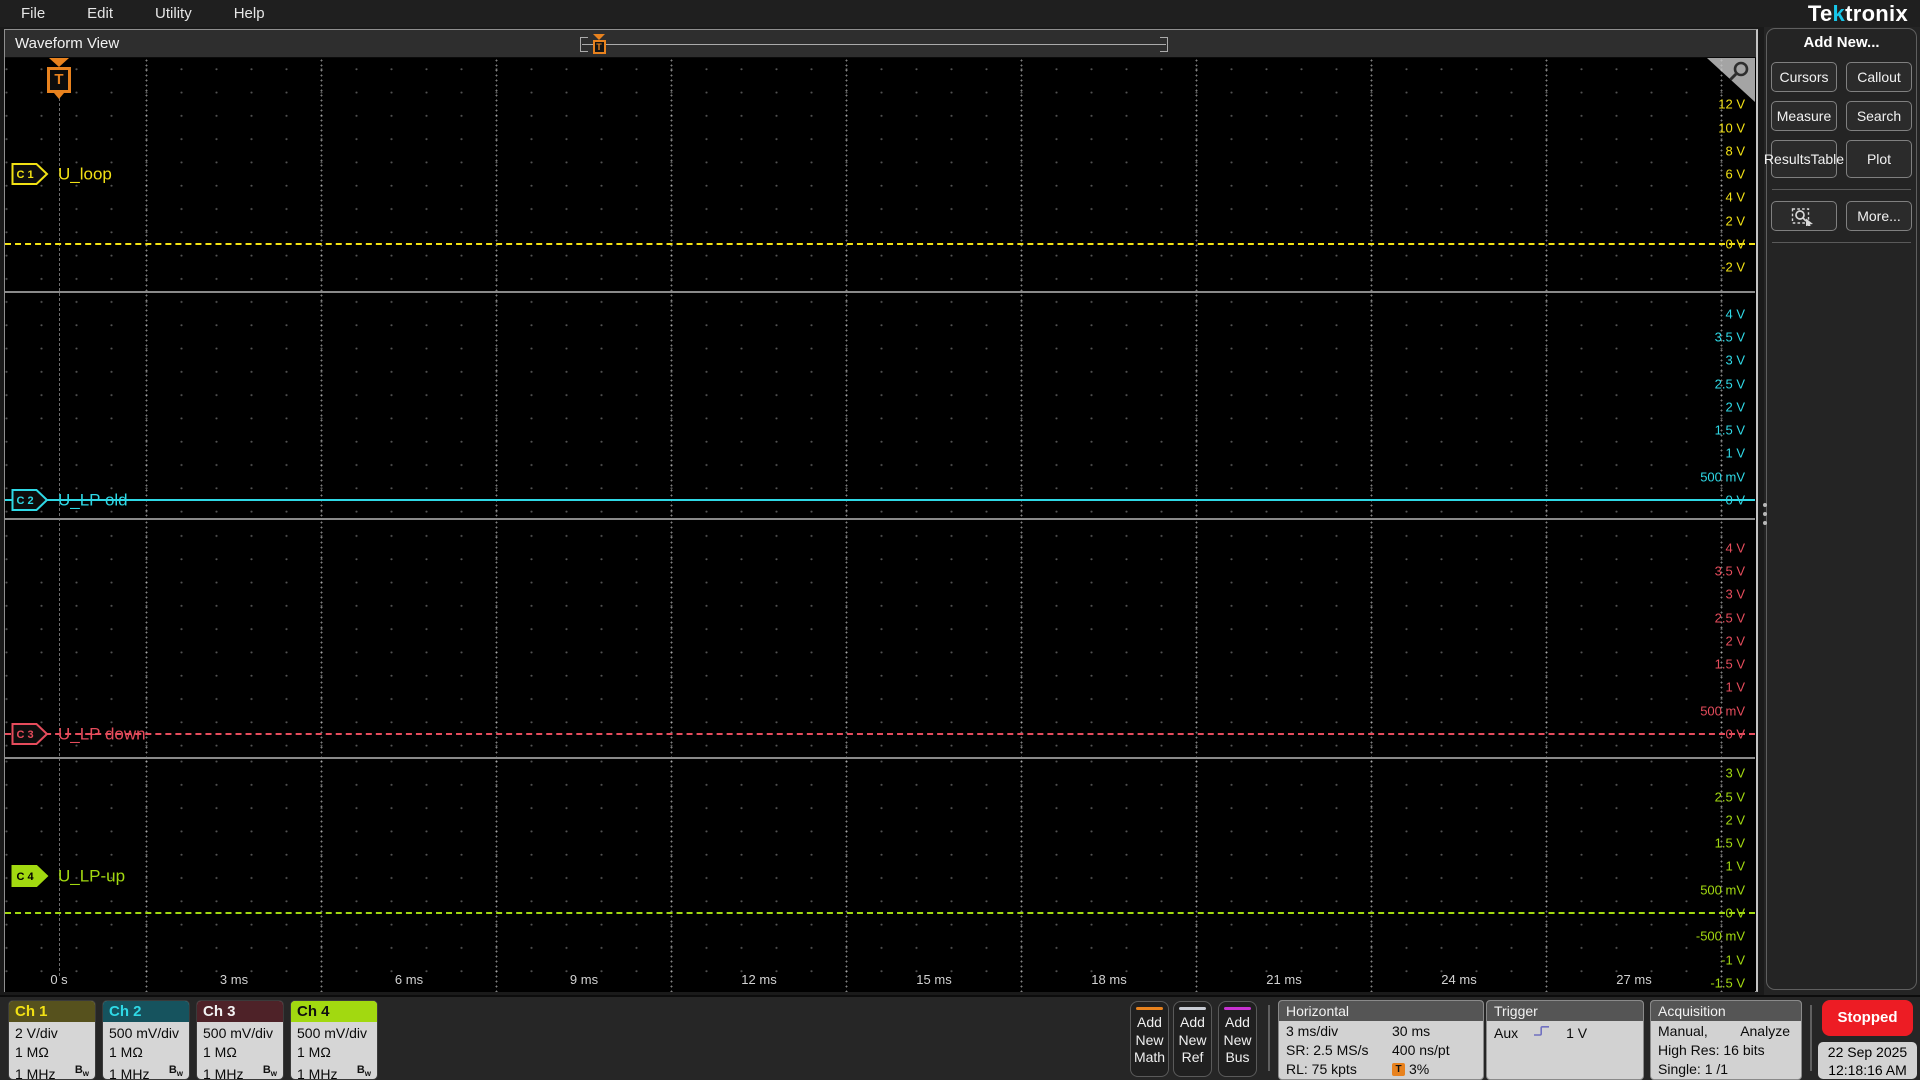 The width and height of the screenshot is (1920, 1080). I want to click on add-new-zoom-select-button, so click(1804, 216).